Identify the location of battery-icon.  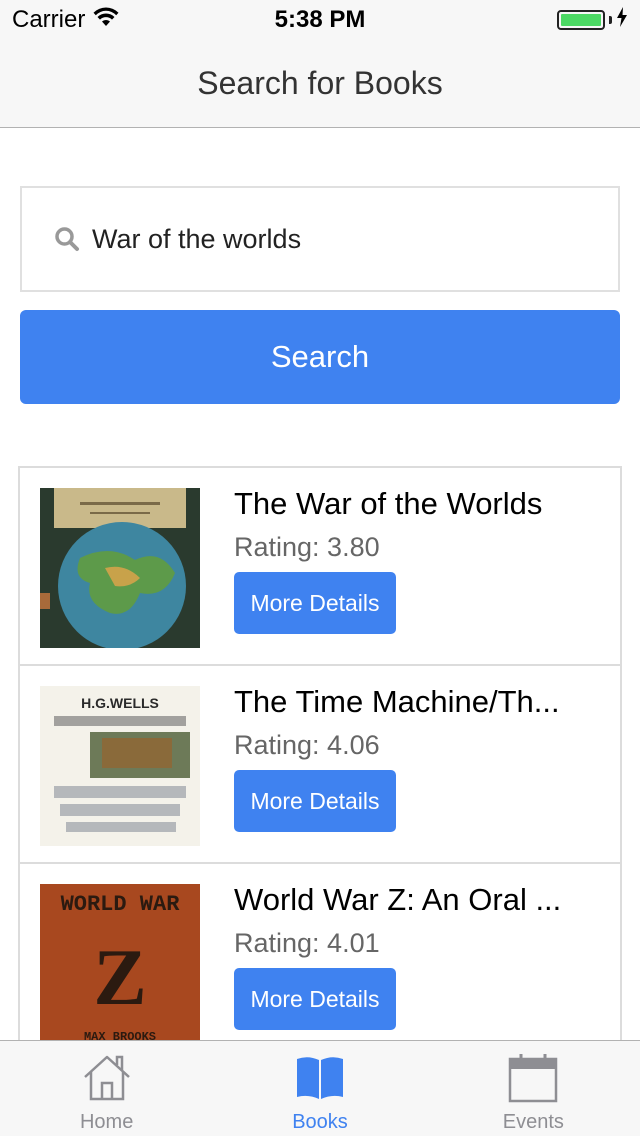
(581, 20).